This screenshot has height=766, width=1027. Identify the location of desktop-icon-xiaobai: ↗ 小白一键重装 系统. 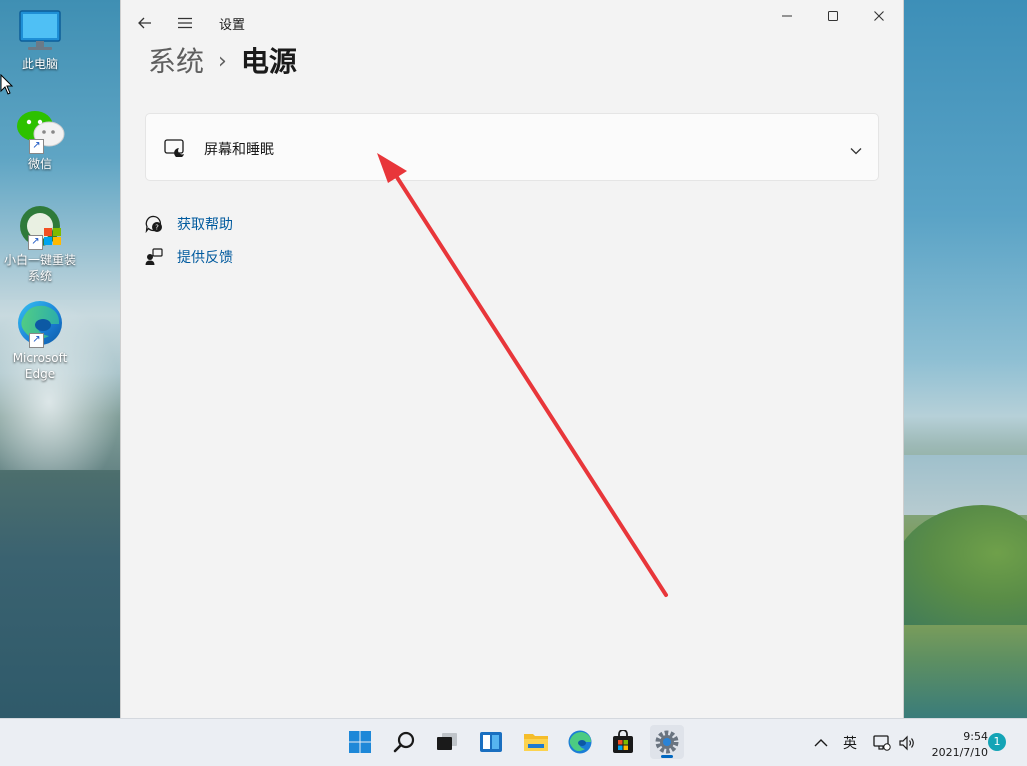
(40, 244).